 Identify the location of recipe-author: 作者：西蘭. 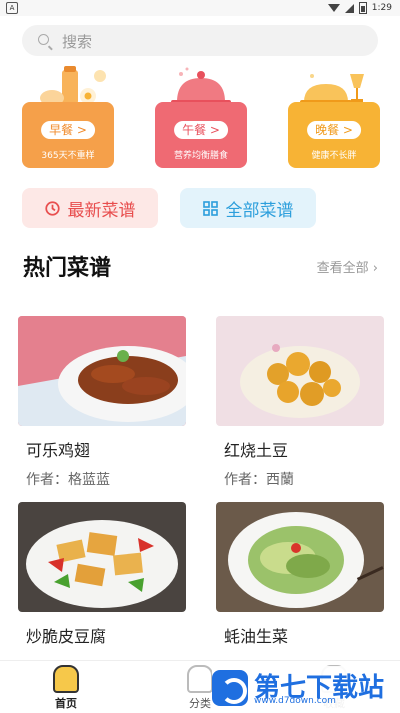
(259, 480).